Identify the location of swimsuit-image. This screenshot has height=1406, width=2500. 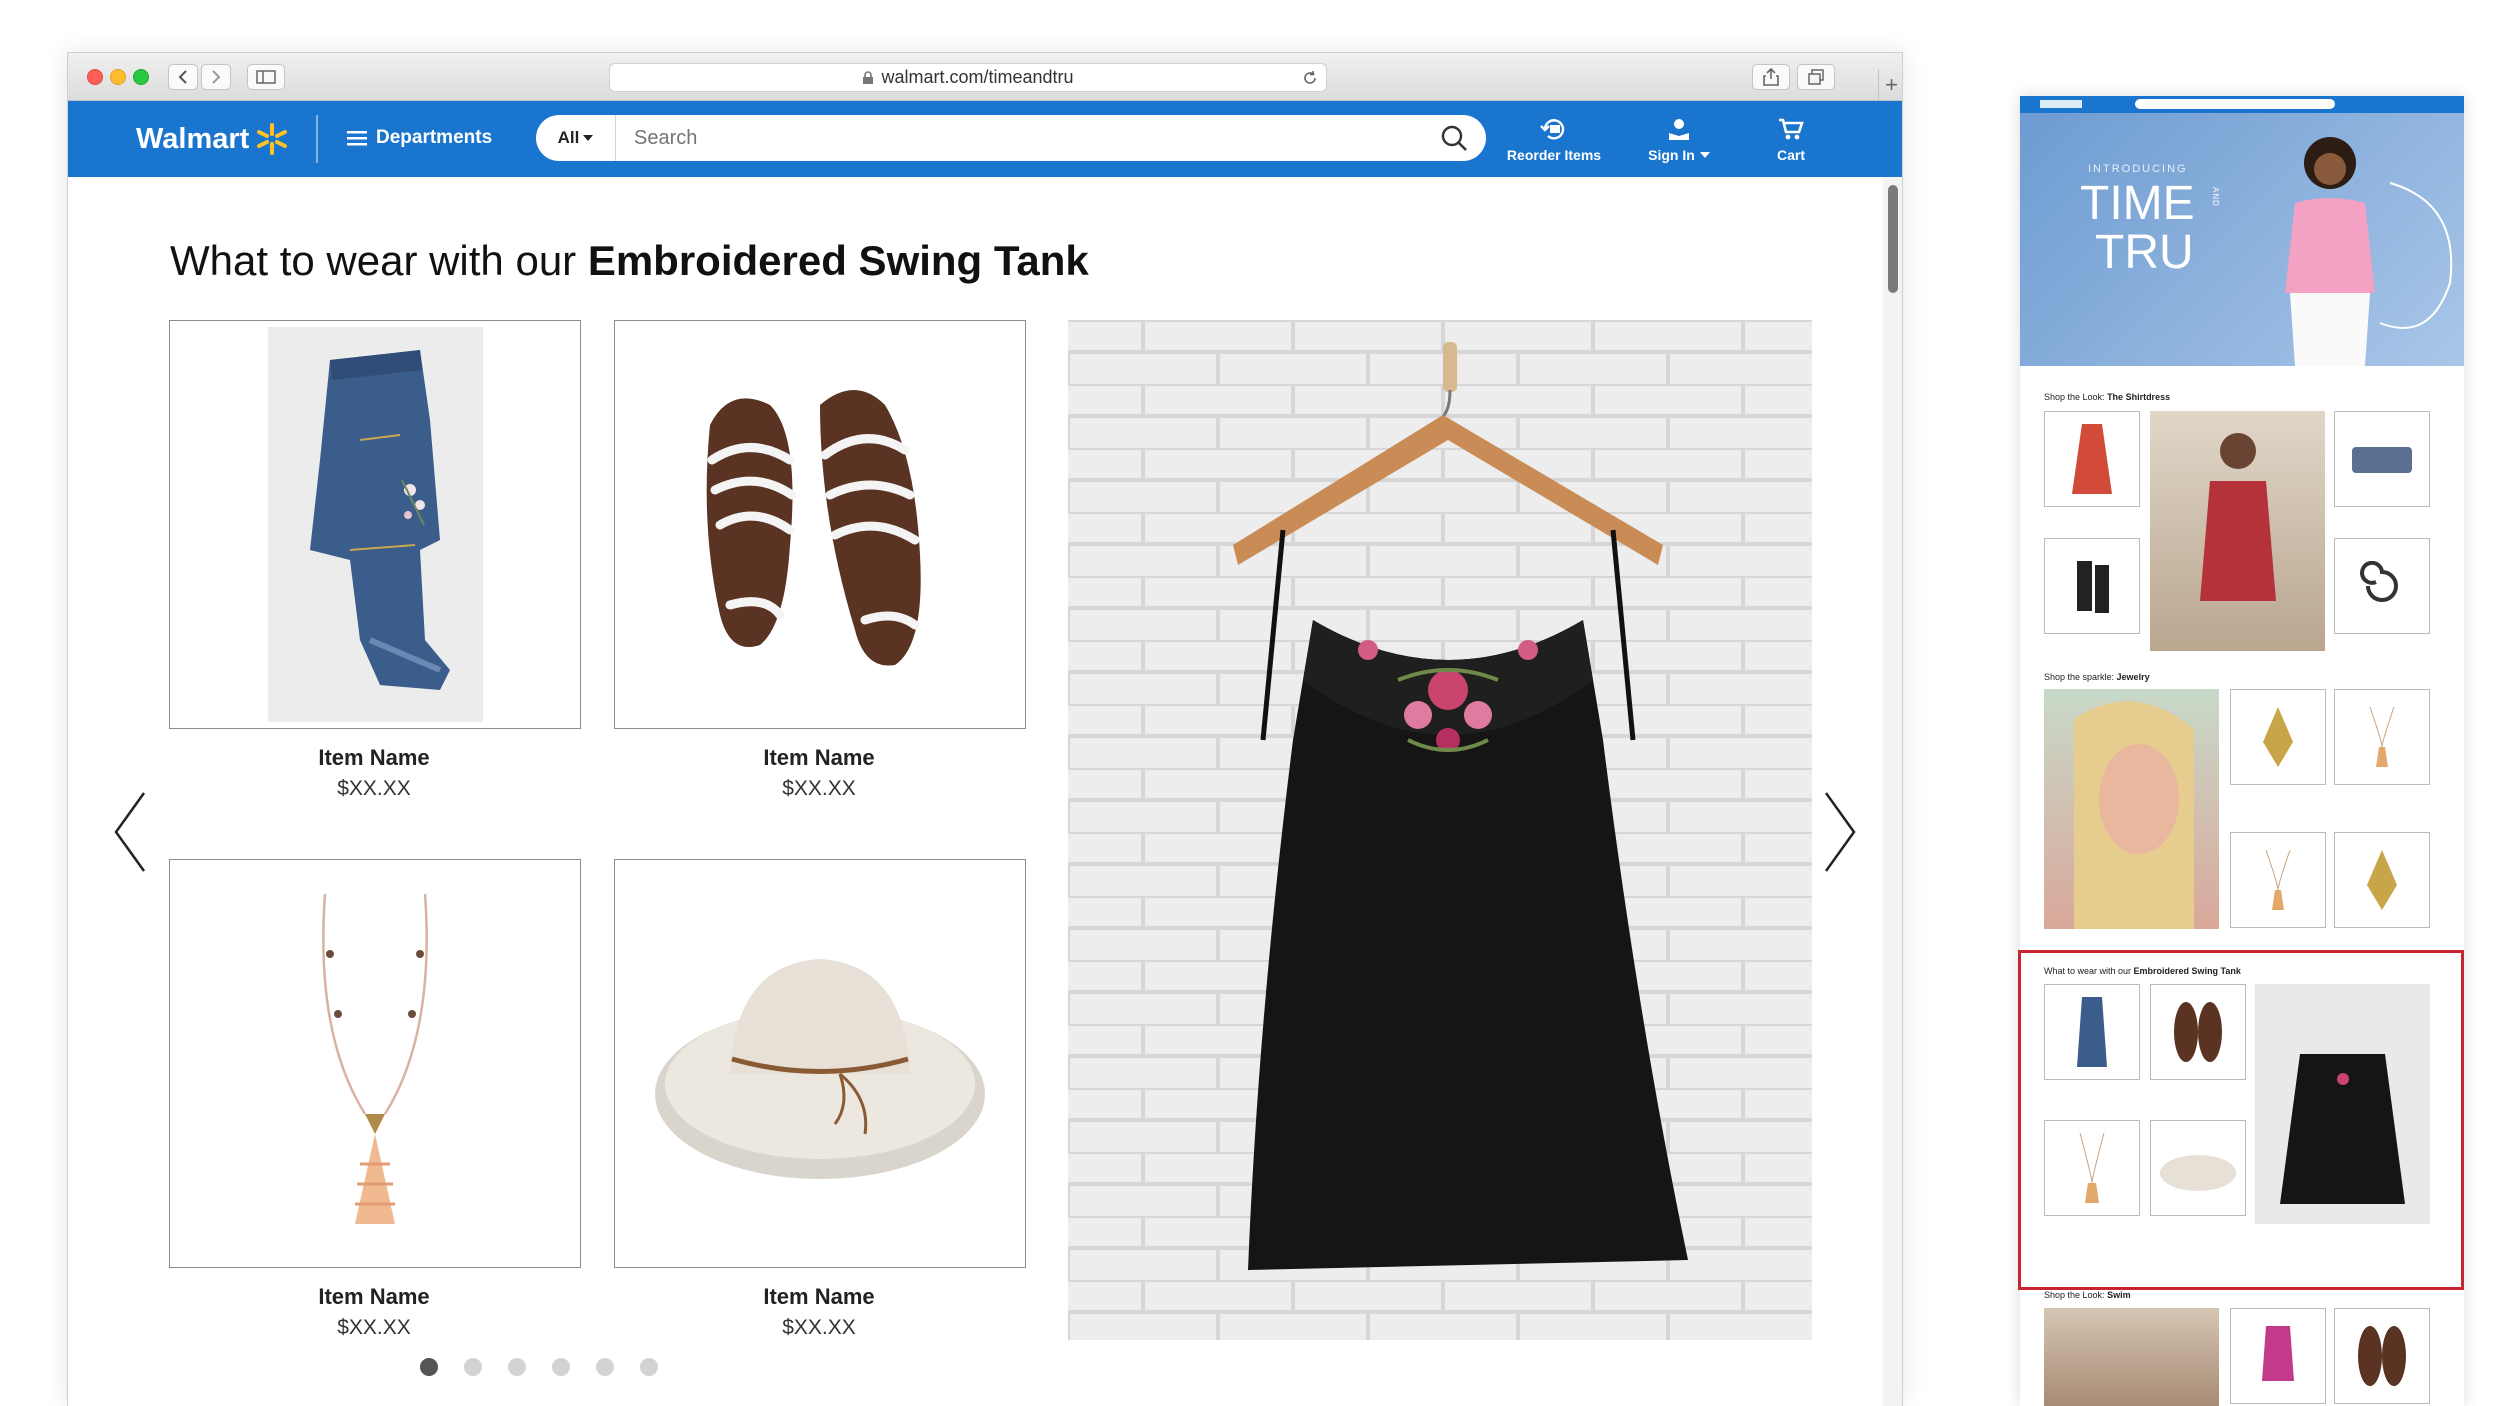
(2278, 1353).